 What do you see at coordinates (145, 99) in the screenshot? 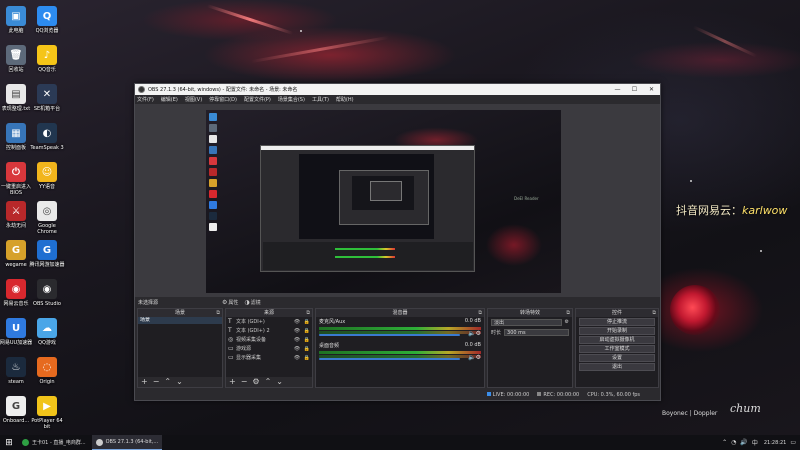
I see `menu-item: 文件(F)` at bounding box center [145, 99].